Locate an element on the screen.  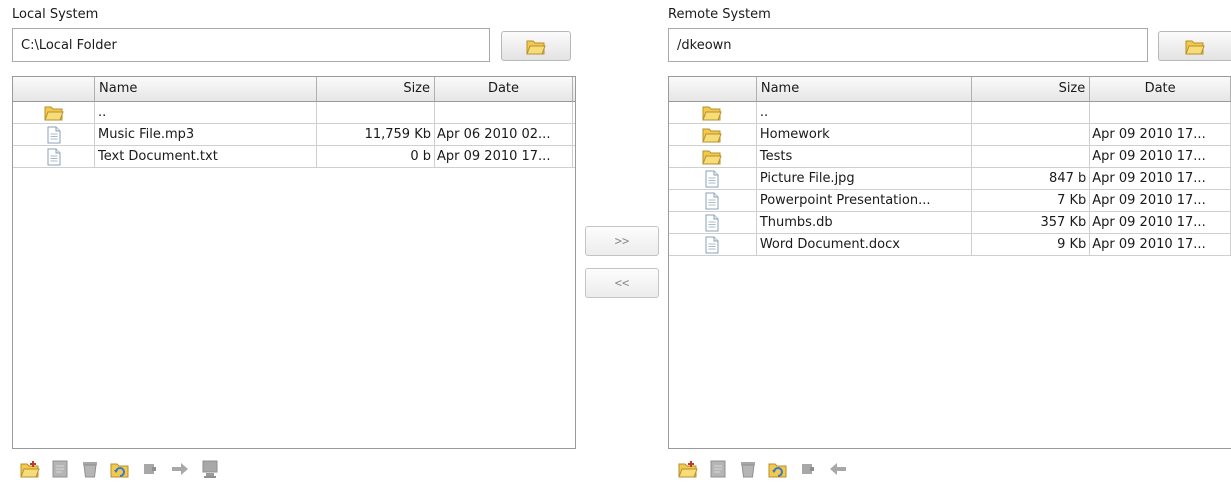
upload-transfer-button: >> is located at coordinates (622, 241).